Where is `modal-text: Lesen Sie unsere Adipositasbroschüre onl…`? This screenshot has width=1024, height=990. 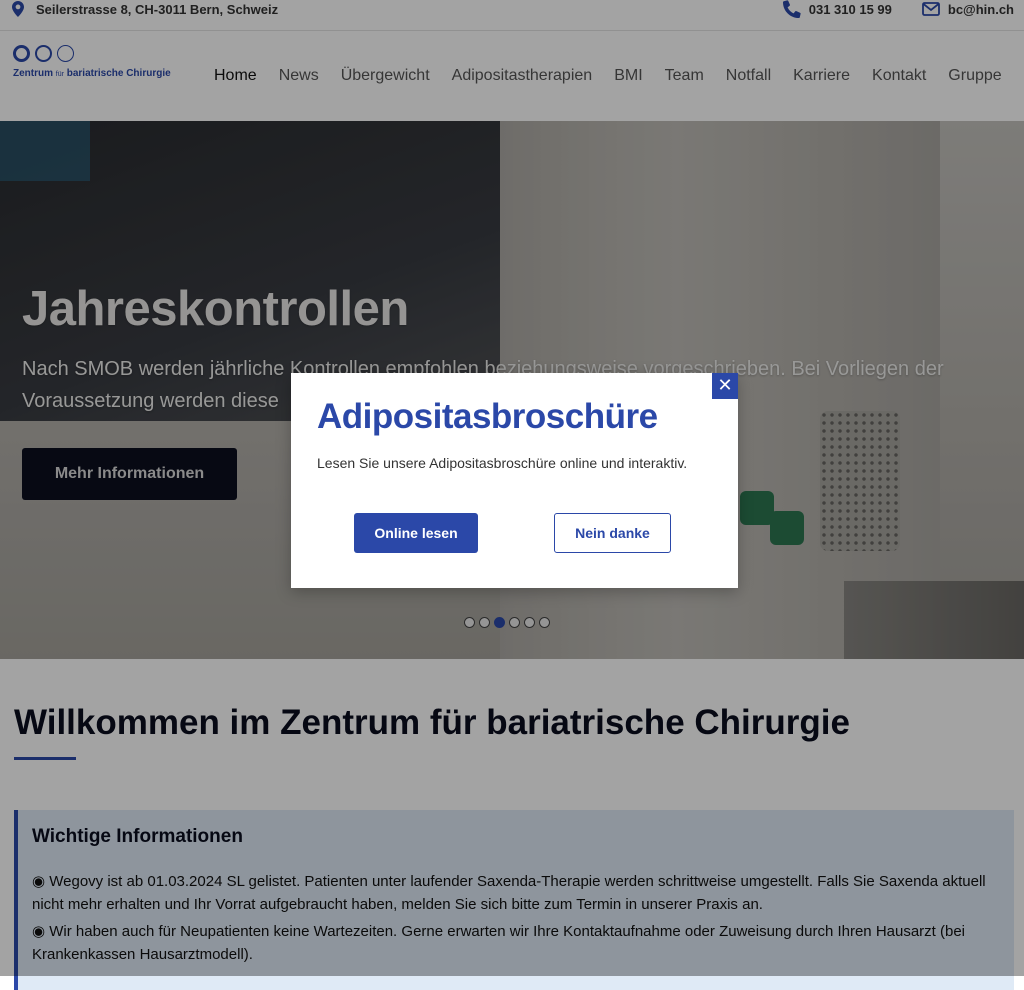
modal-text: Lesen Sie unsere Adipositasbroschüre onl… is located at coordinates (502, 463).